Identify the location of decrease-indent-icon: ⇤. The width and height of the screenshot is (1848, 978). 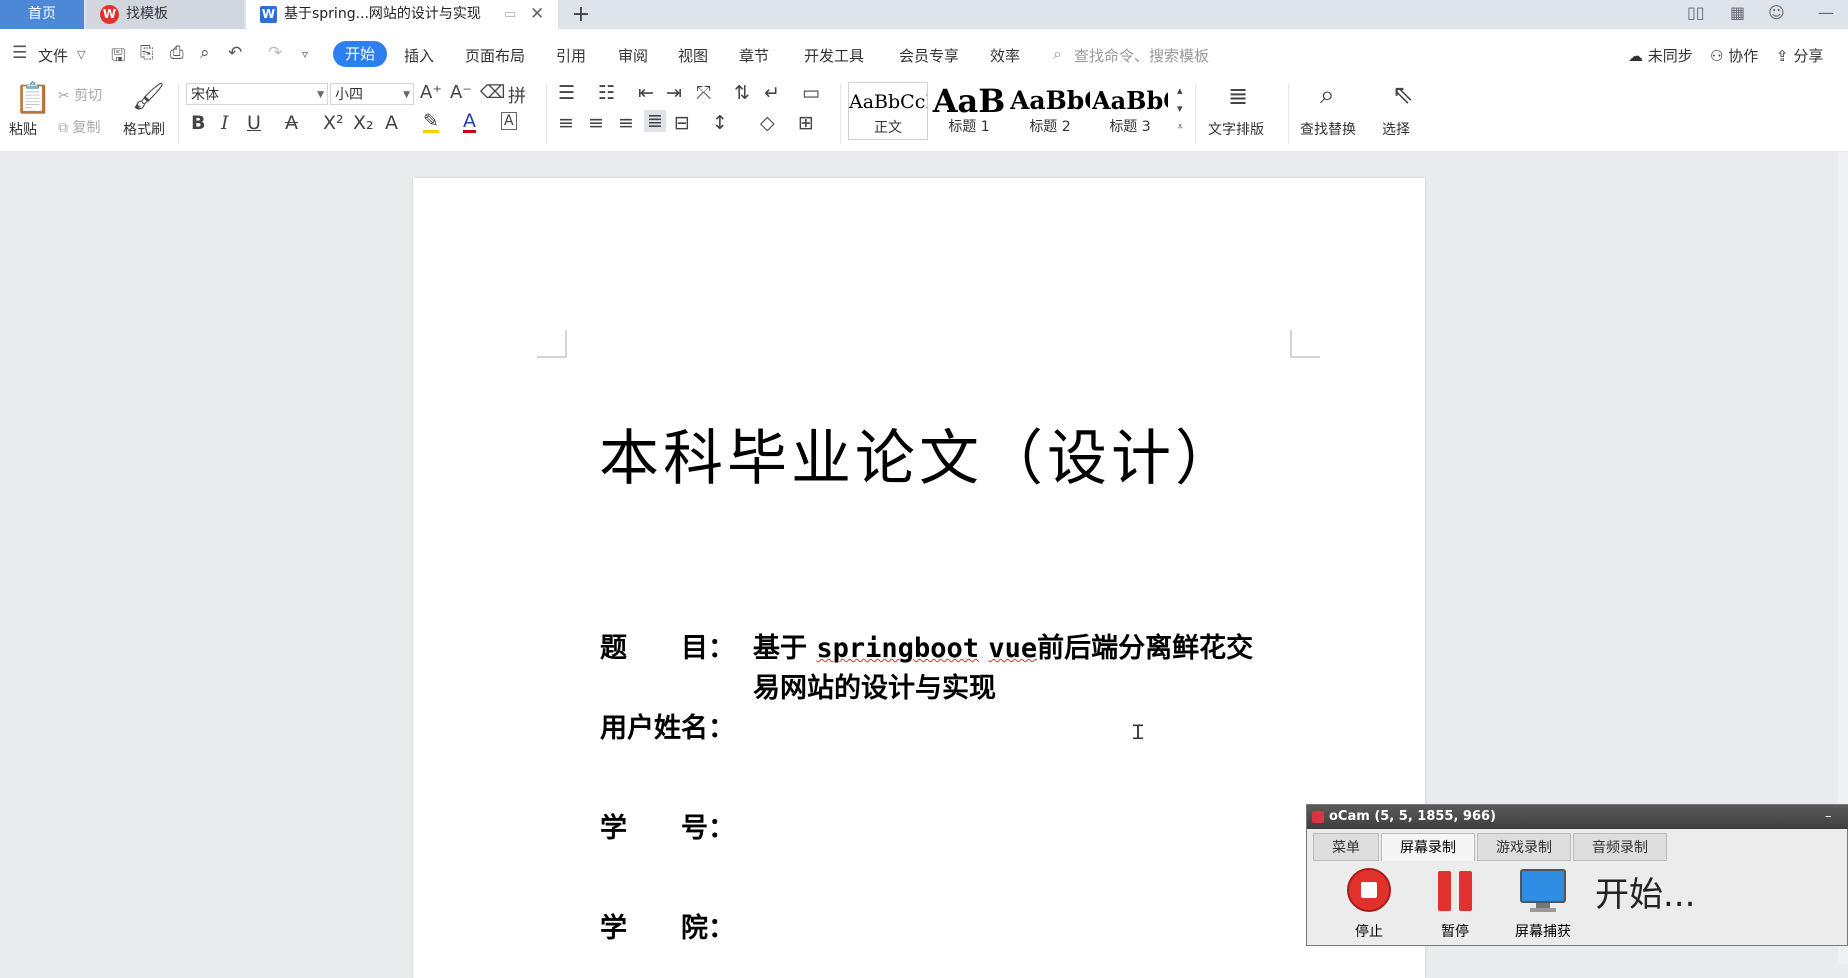
(646, 93).